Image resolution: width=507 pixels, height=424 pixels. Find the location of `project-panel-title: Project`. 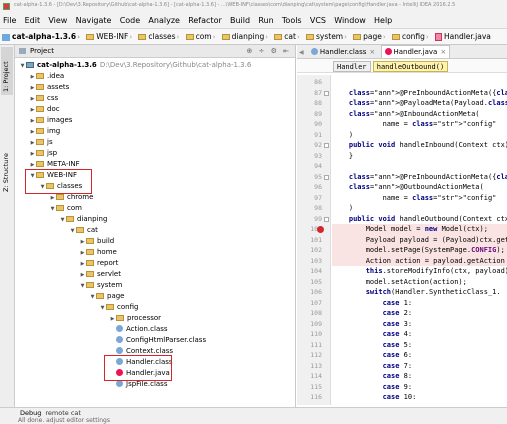

project-panel-title: Project is located at coordinates (42, 51).